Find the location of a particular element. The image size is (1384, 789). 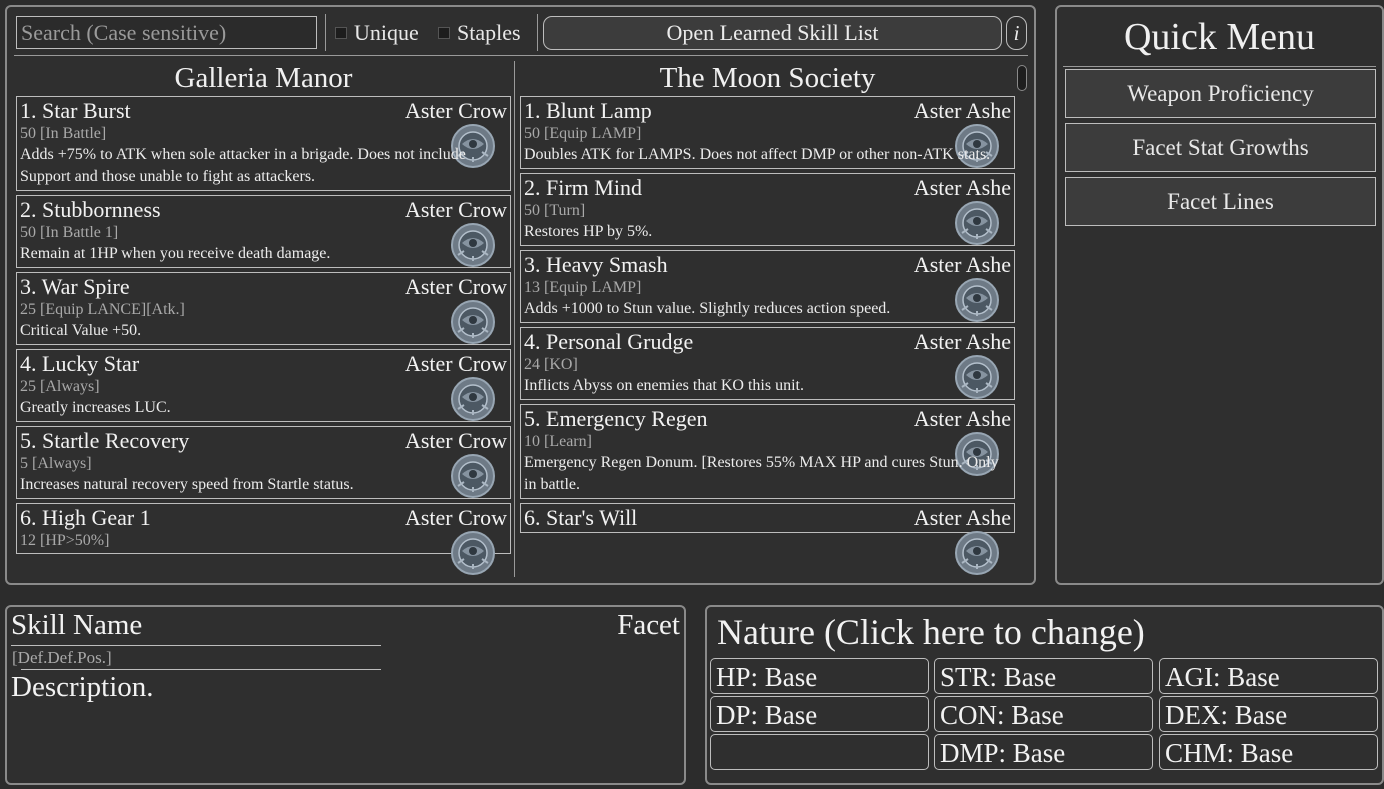

skill-name: 6. High Gear 1 is located at coordinates (85, 517).